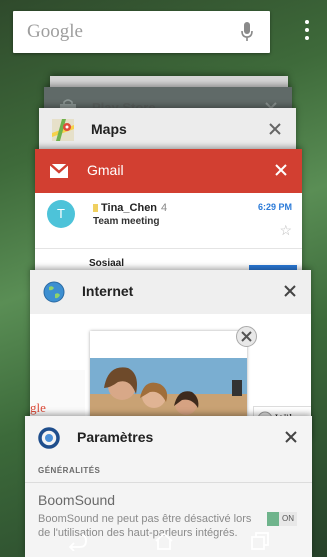 This screenshot has height=557, width=327. What do you see at coordinates (61, 214) in the screenshot?
I see `avatar: T` at bounding box center [61, 214].